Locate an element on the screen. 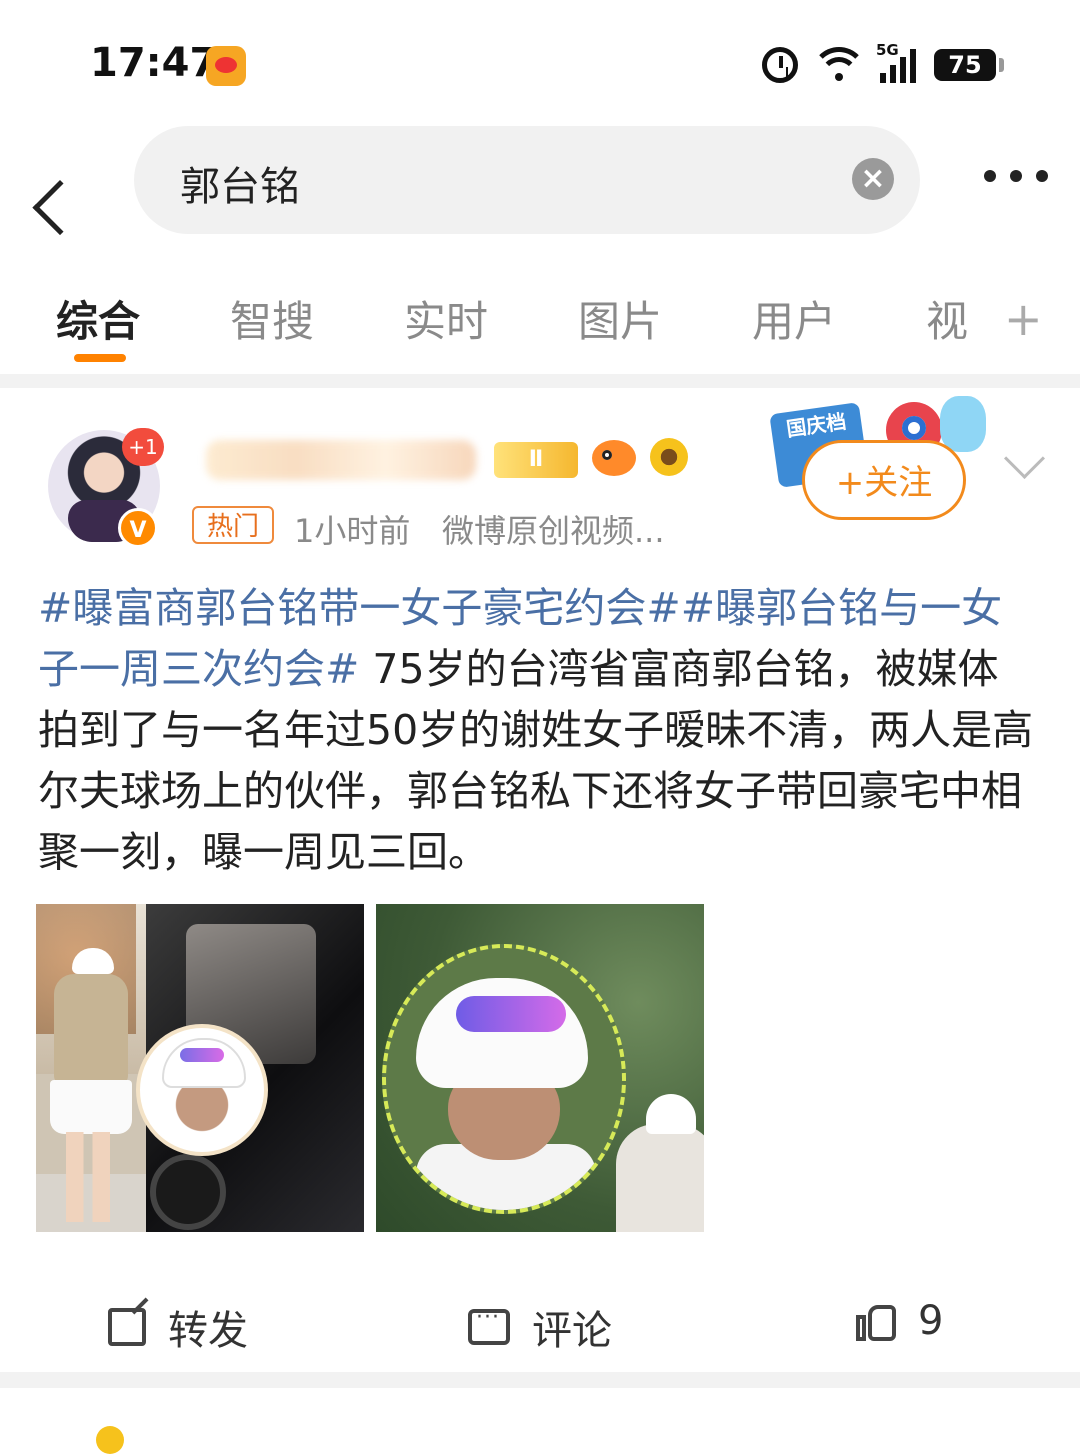 The height and width of the screenshot is (1454, 1080). tab-users: 用户 is located at coordinates (794, 318).